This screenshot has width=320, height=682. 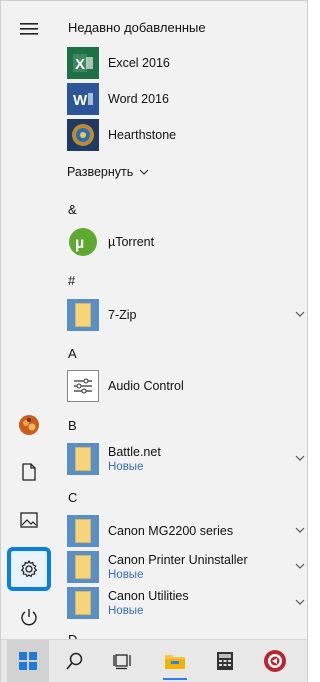 I want to click on app-item-label: 7-Zip, so click(x=122, y=314).